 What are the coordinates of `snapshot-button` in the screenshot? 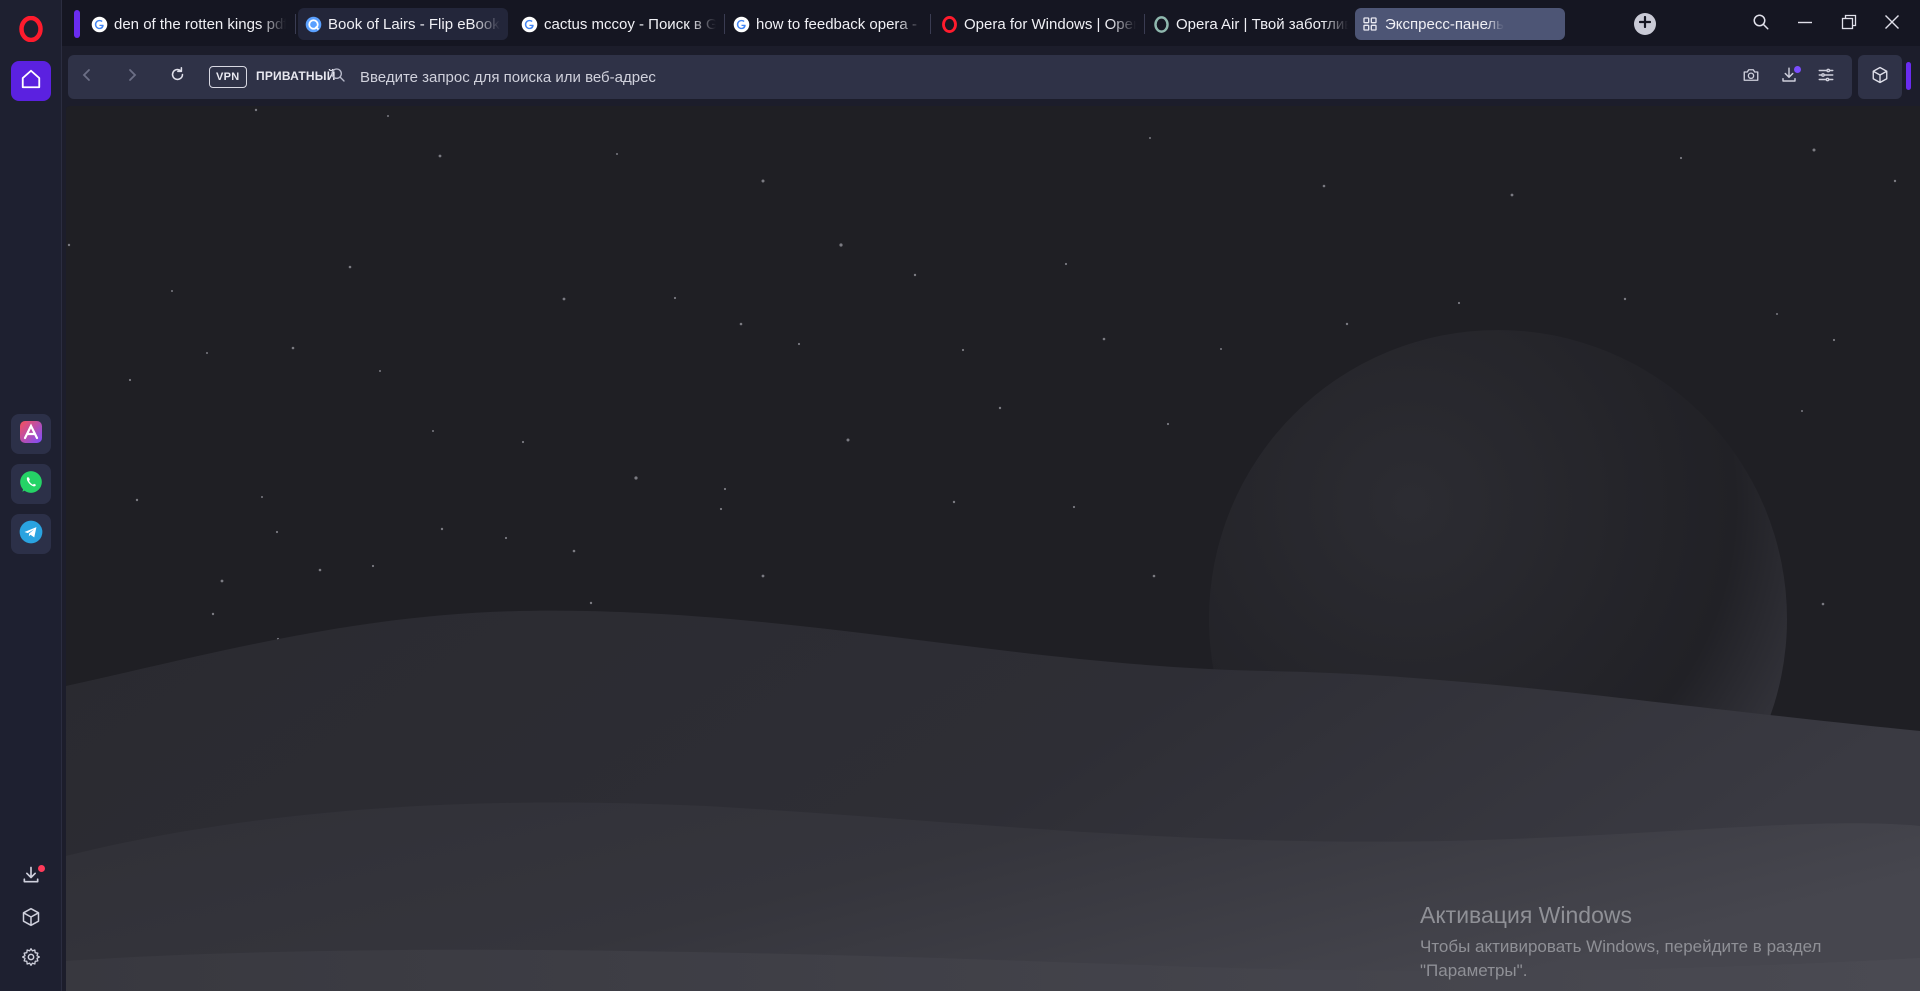 It's located at (1751, 77).